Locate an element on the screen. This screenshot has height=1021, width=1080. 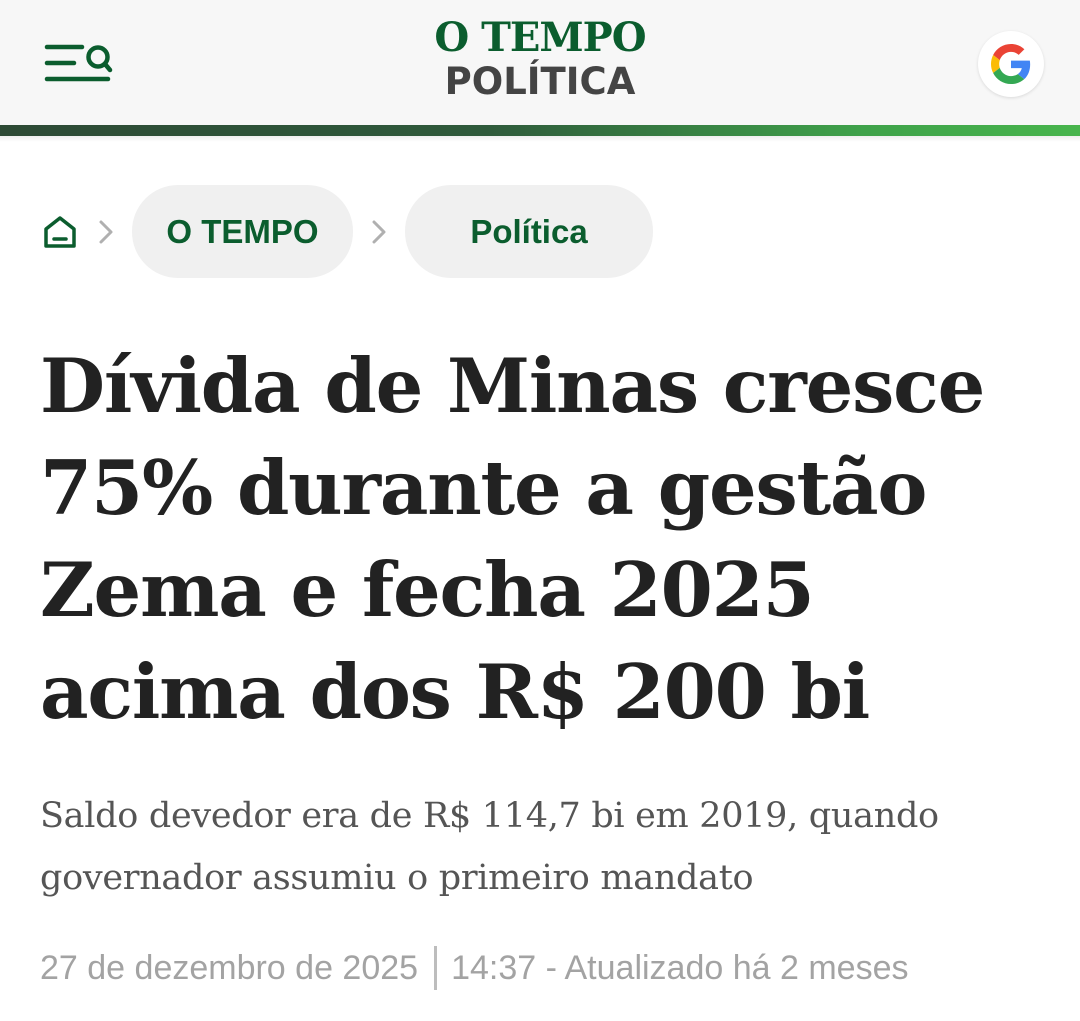
google-button is located at coordinates (1011, 64).